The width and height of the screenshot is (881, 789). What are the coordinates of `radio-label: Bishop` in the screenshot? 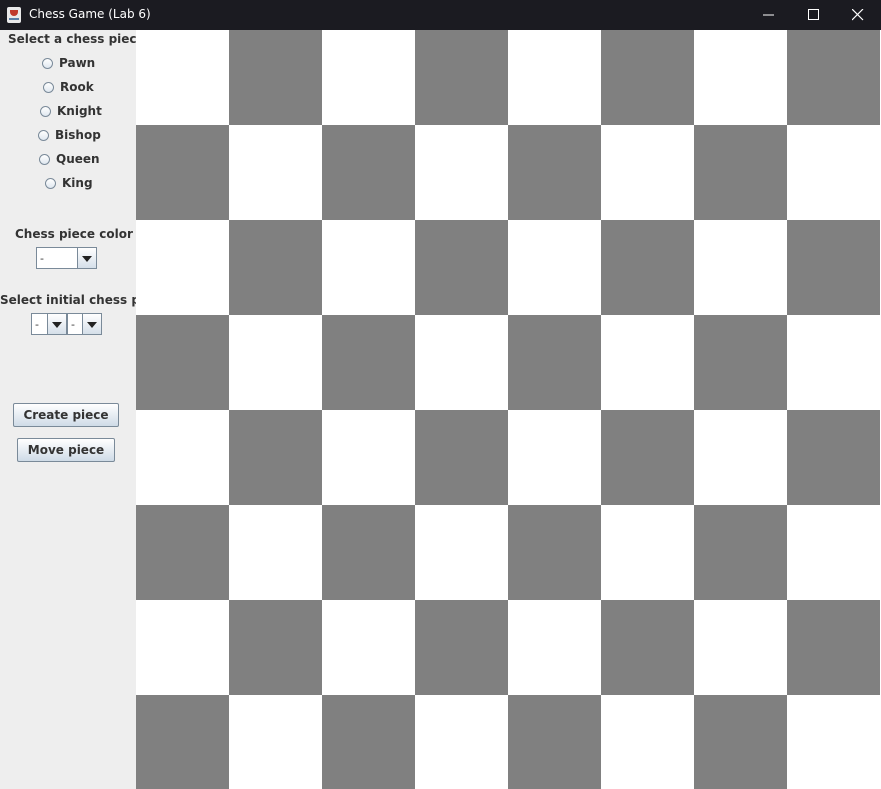 It's located at (78, 135).